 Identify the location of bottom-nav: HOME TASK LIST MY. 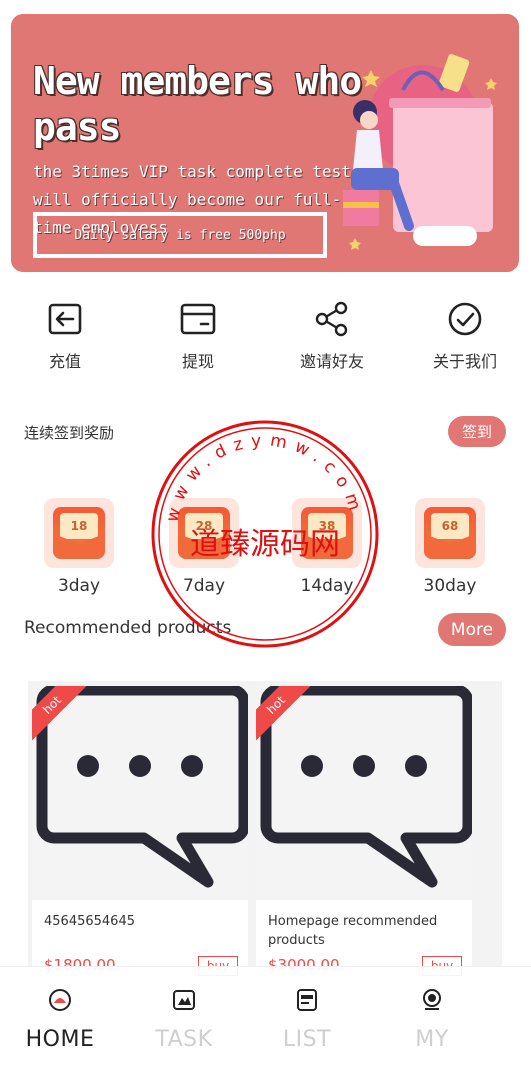
(265, 1017).